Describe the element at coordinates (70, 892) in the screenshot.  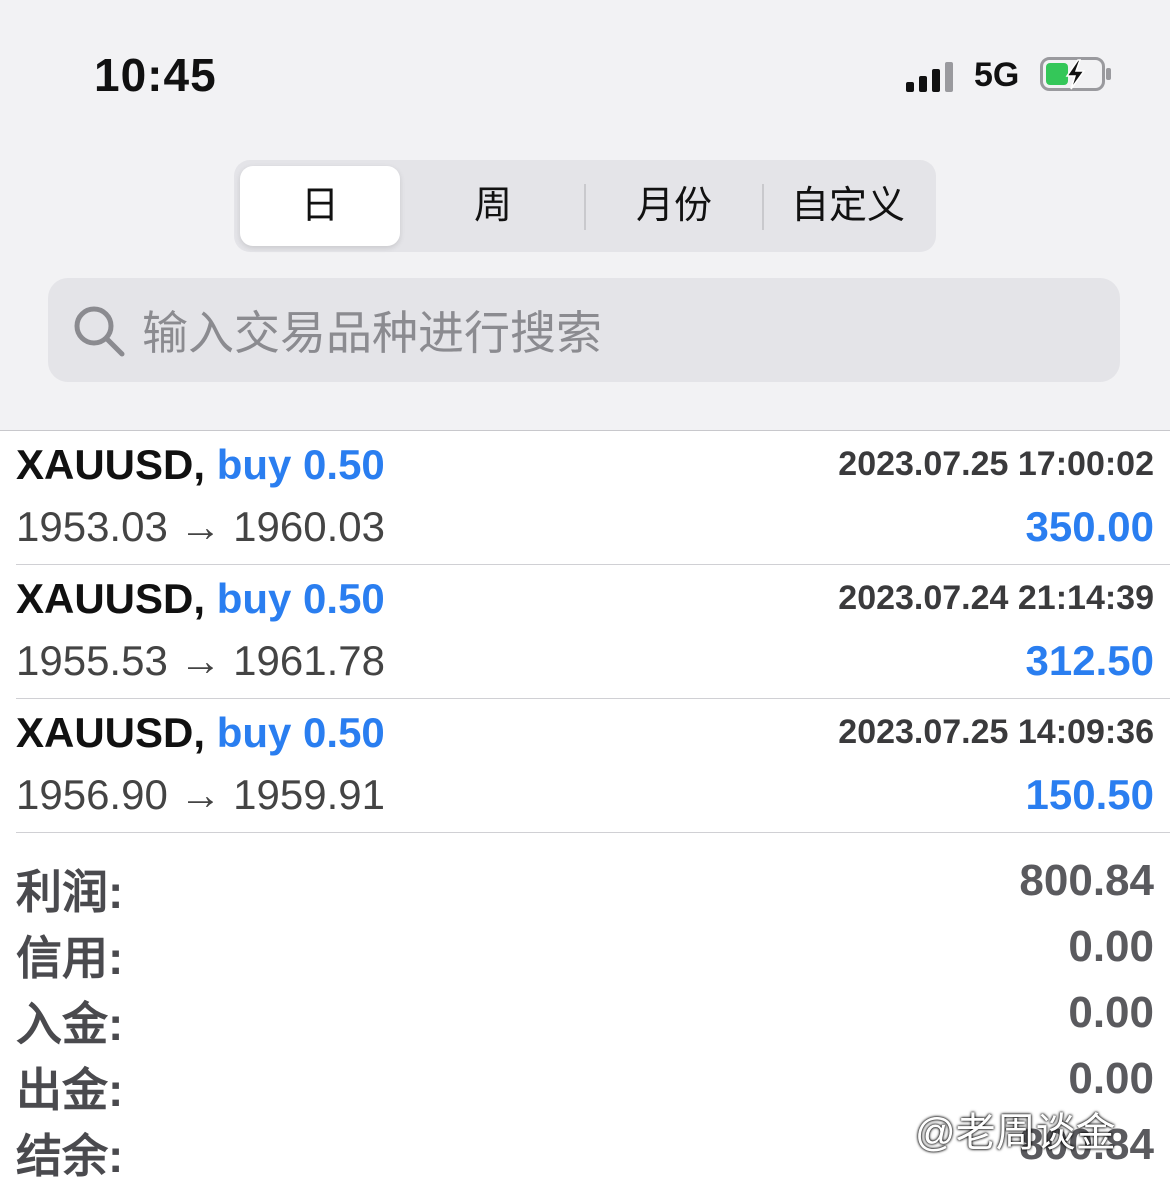
I see `summary-label: 利润:` at that location.